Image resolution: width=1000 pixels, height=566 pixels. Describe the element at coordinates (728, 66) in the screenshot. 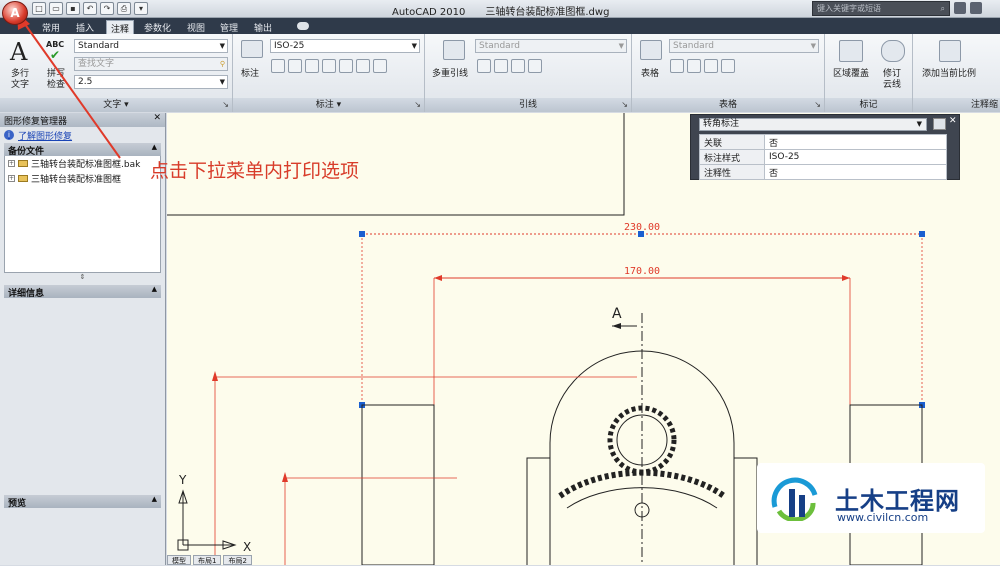

I see `upload-icon` at that location.